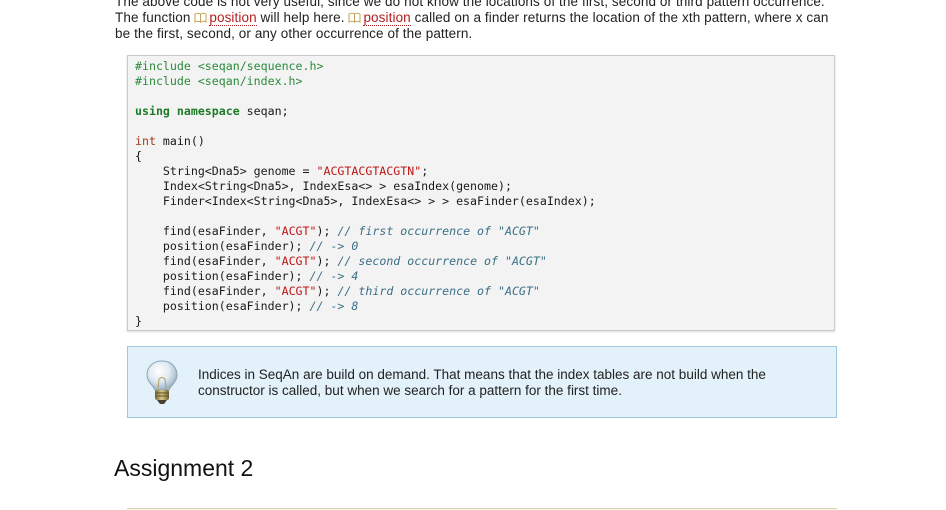  Describe the element at coordinates (425, 171) in the screenshot. I see `code-line-genome-end: ;` at that location.